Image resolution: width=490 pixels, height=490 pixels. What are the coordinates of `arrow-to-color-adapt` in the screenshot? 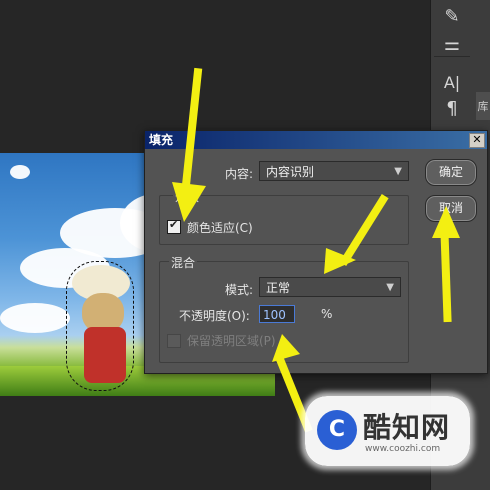 It's located at (189, 144).